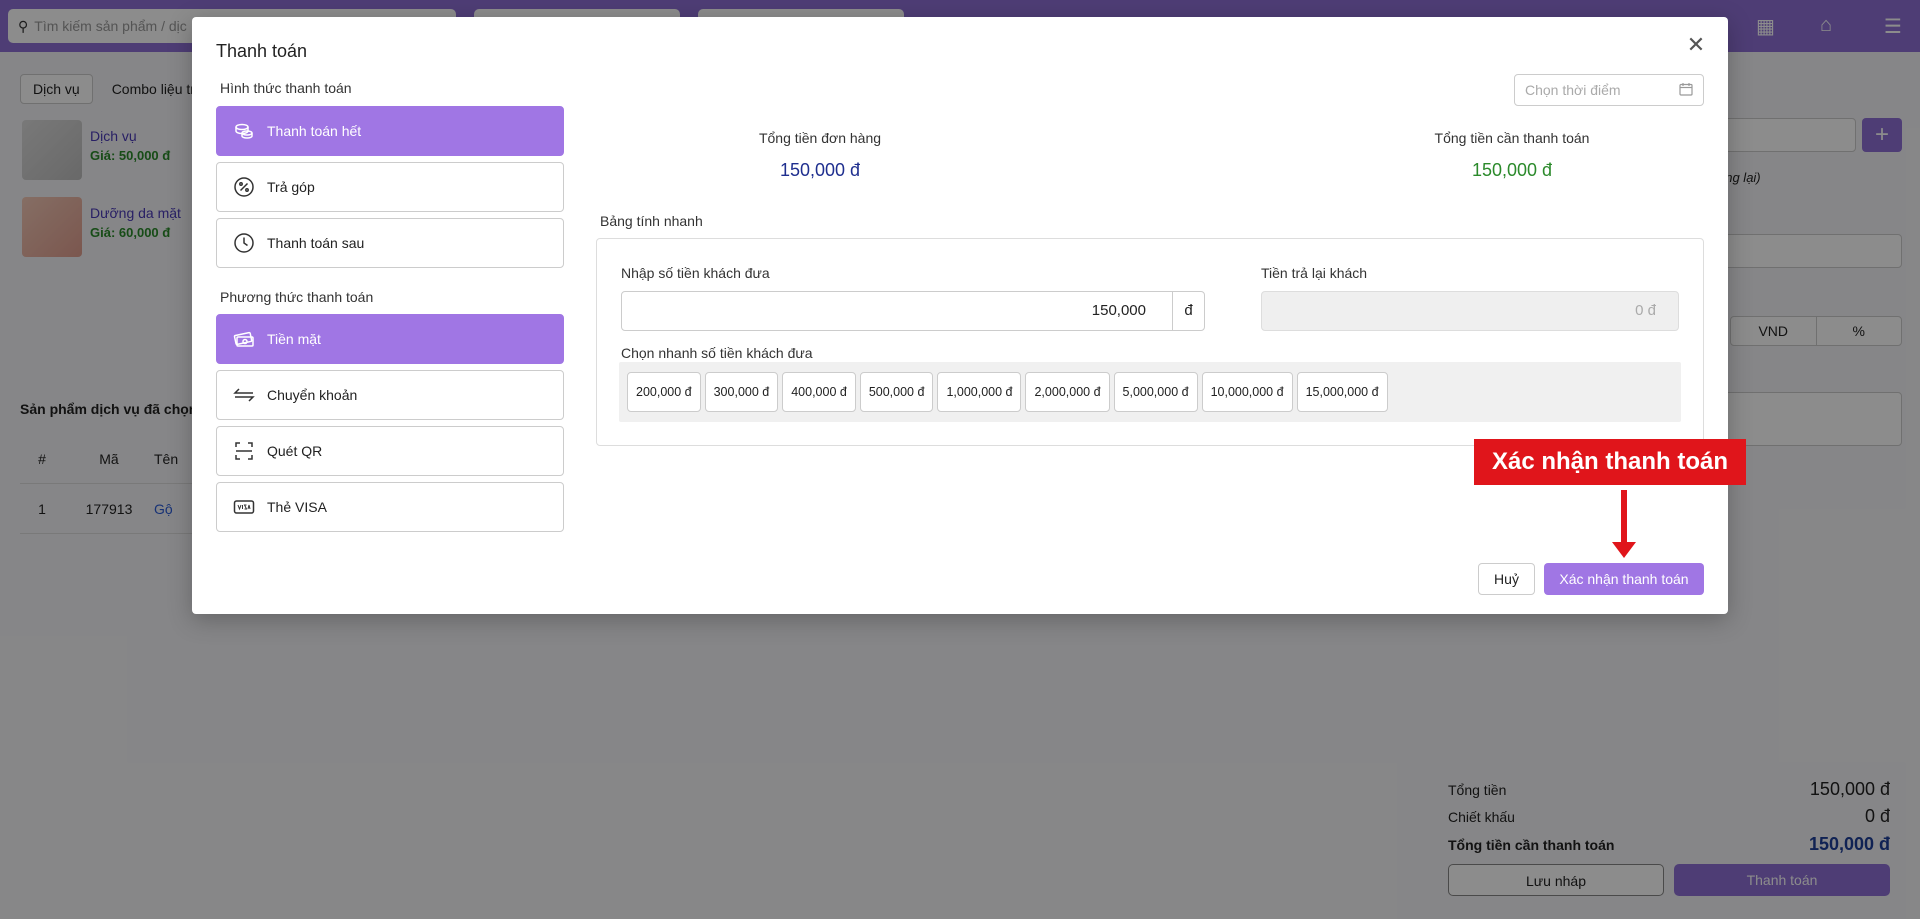 Image resolution: width=1920 pixels, height=919 pixels. Describe the element at coordinates (390, 131) in the screenshot. I see `payment-type-full: Thanh toán hết` at that location.